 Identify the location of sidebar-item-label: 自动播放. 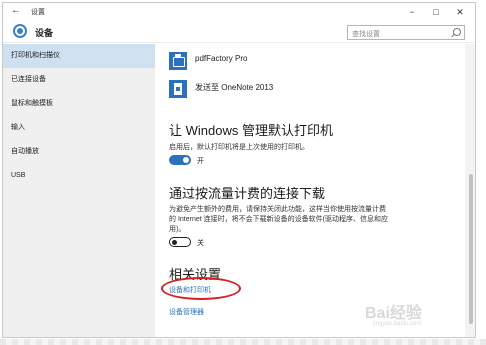
(25, 151).